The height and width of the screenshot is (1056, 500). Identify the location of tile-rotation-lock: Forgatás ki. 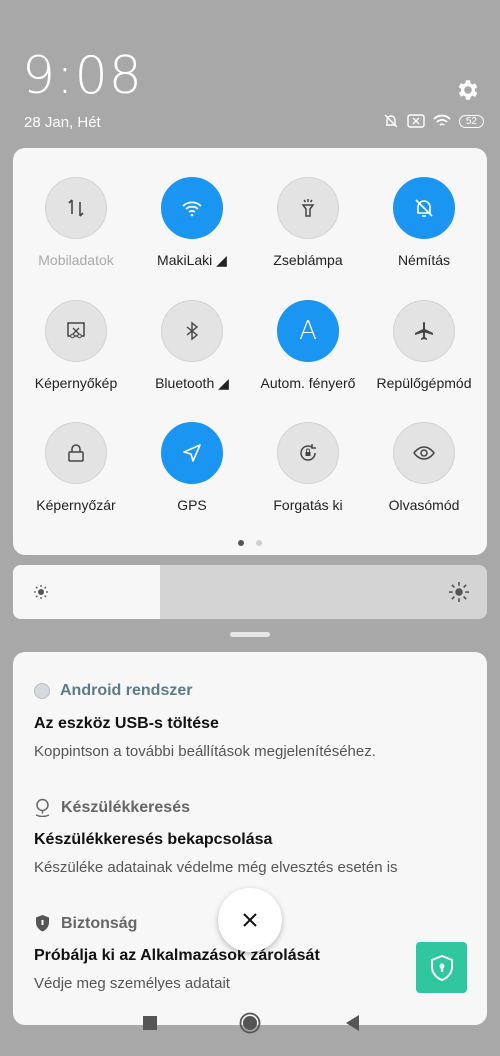
(308, 467).